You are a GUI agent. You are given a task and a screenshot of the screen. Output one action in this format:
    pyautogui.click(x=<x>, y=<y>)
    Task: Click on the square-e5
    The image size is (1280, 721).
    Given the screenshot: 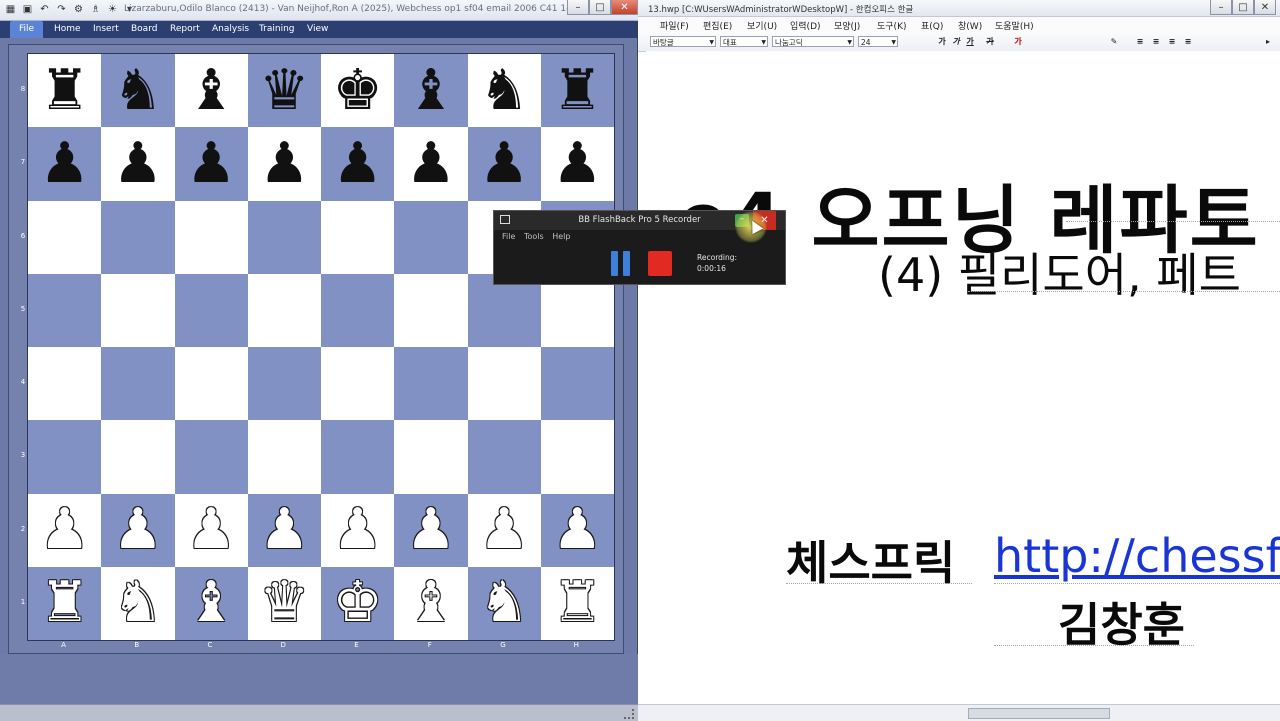 What is the action you would take?
    pyautogui.click(x=358, y=310)
    